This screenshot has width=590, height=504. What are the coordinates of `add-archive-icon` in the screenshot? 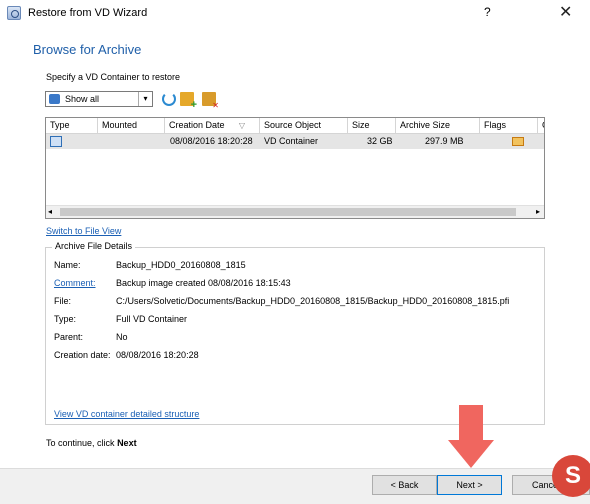 It's located at (188, 101).